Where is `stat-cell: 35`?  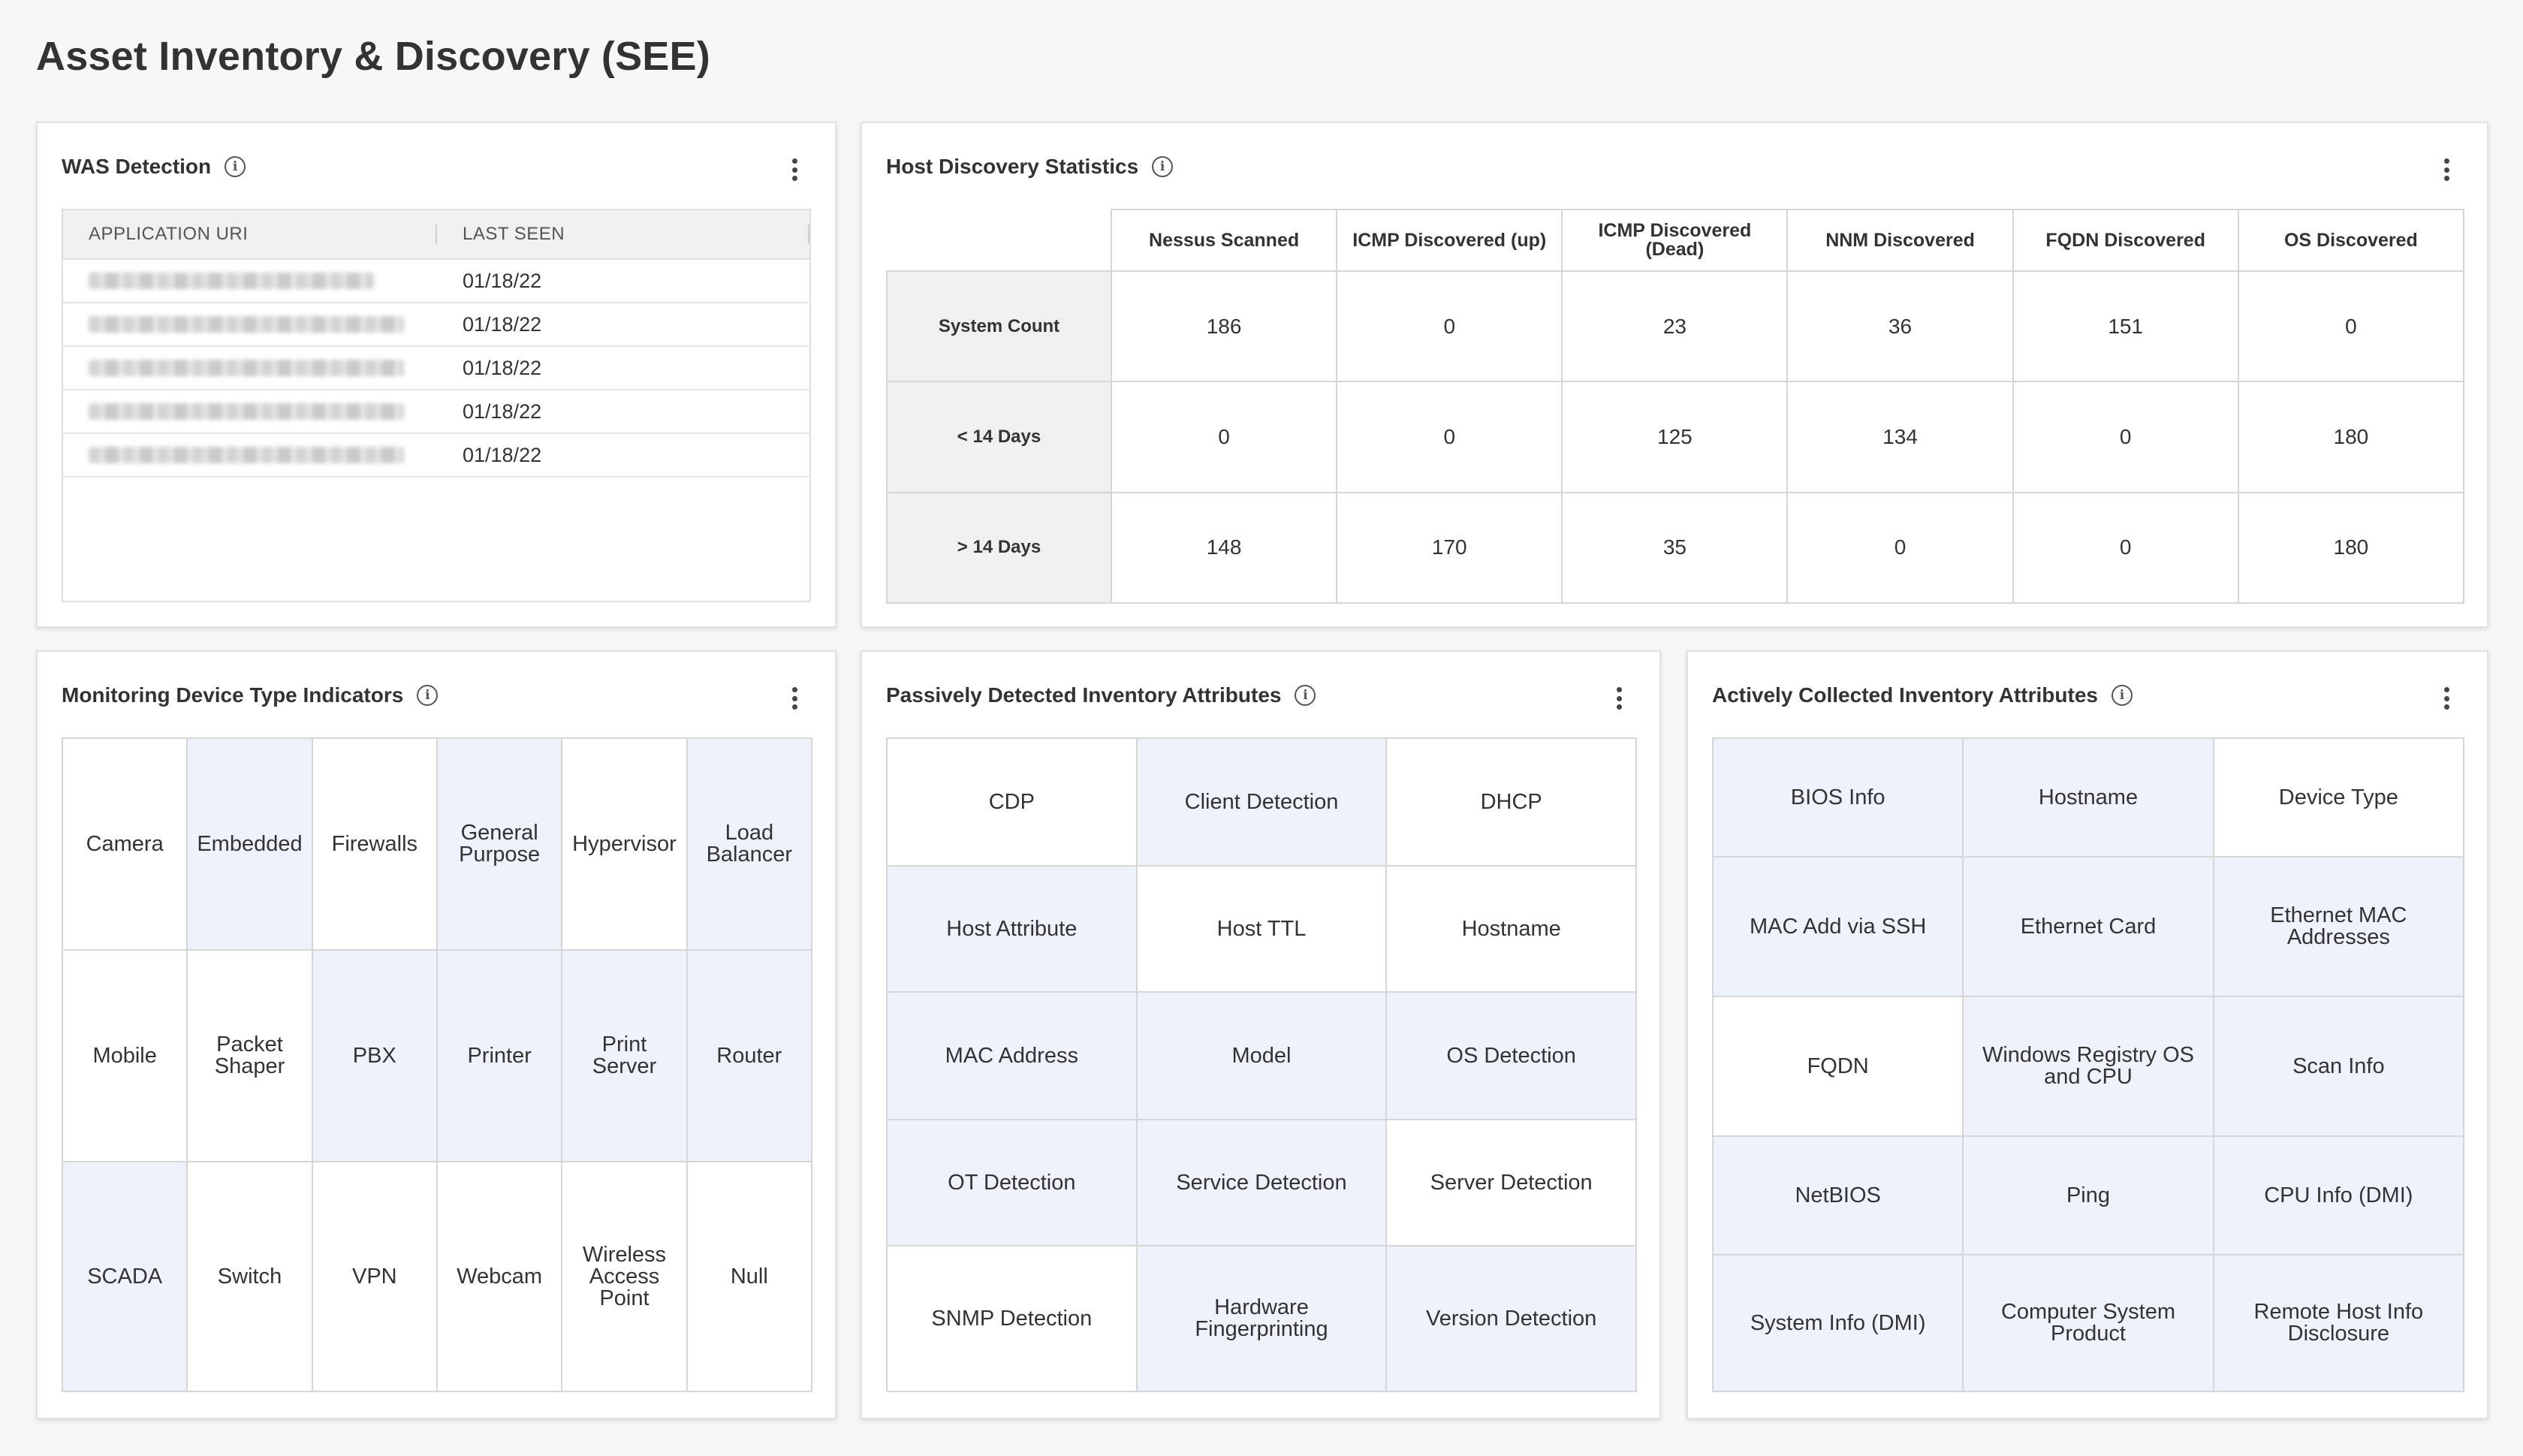
stat-cell: 35 is located at coordinates (1675, 547).